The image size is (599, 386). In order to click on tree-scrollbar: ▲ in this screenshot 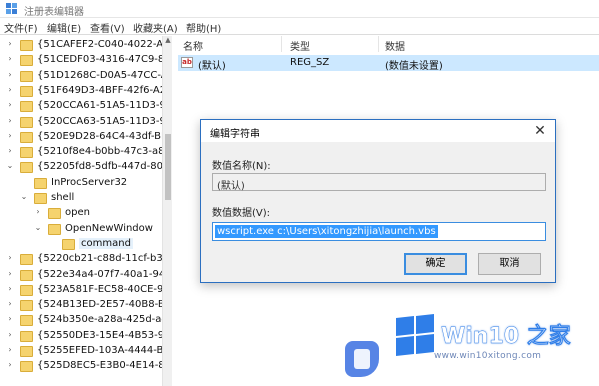, I will do `click(167, 211)`.